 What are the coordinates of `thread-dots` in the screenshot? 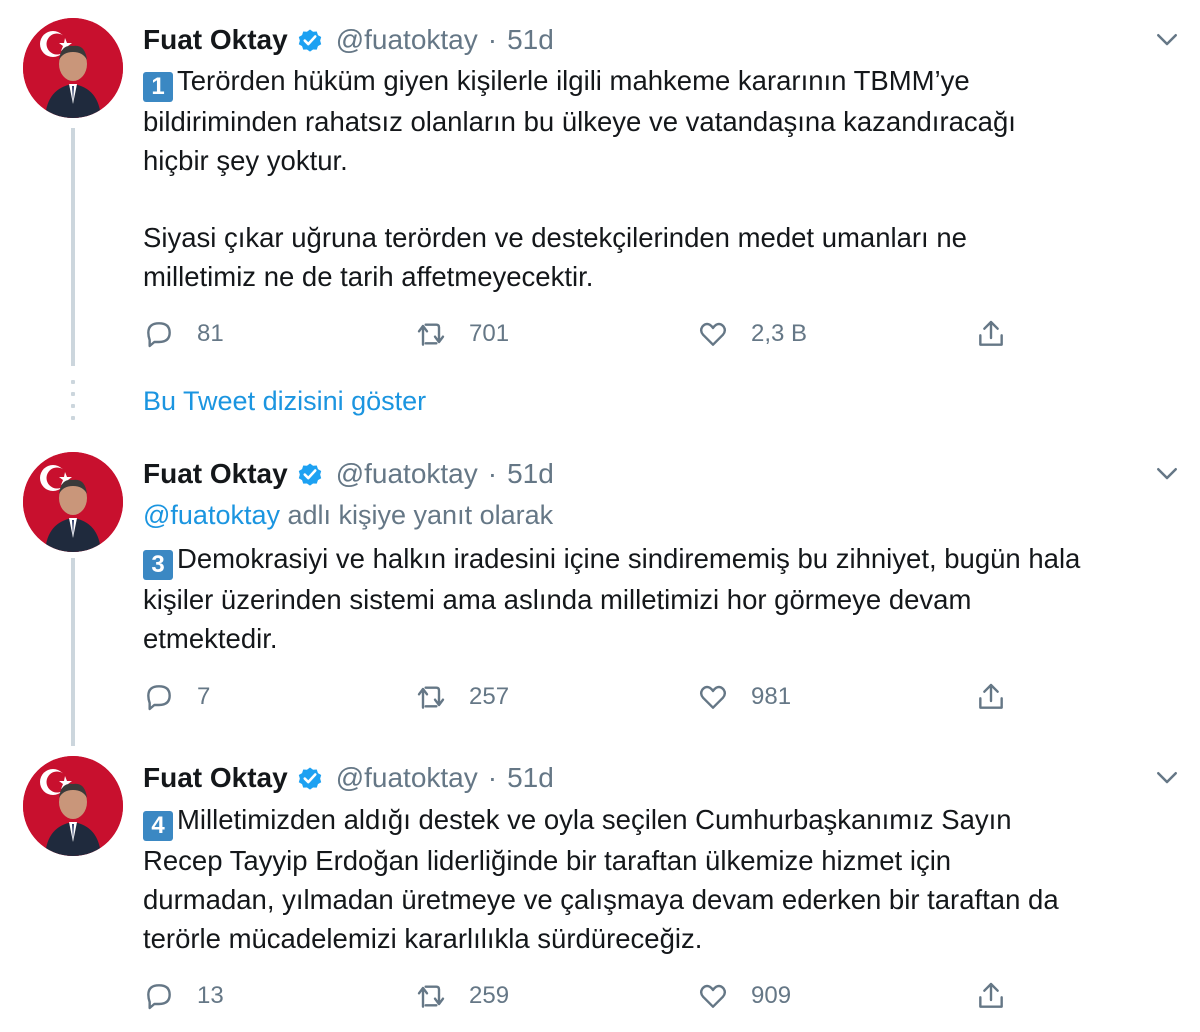 It's located at (73, 404).